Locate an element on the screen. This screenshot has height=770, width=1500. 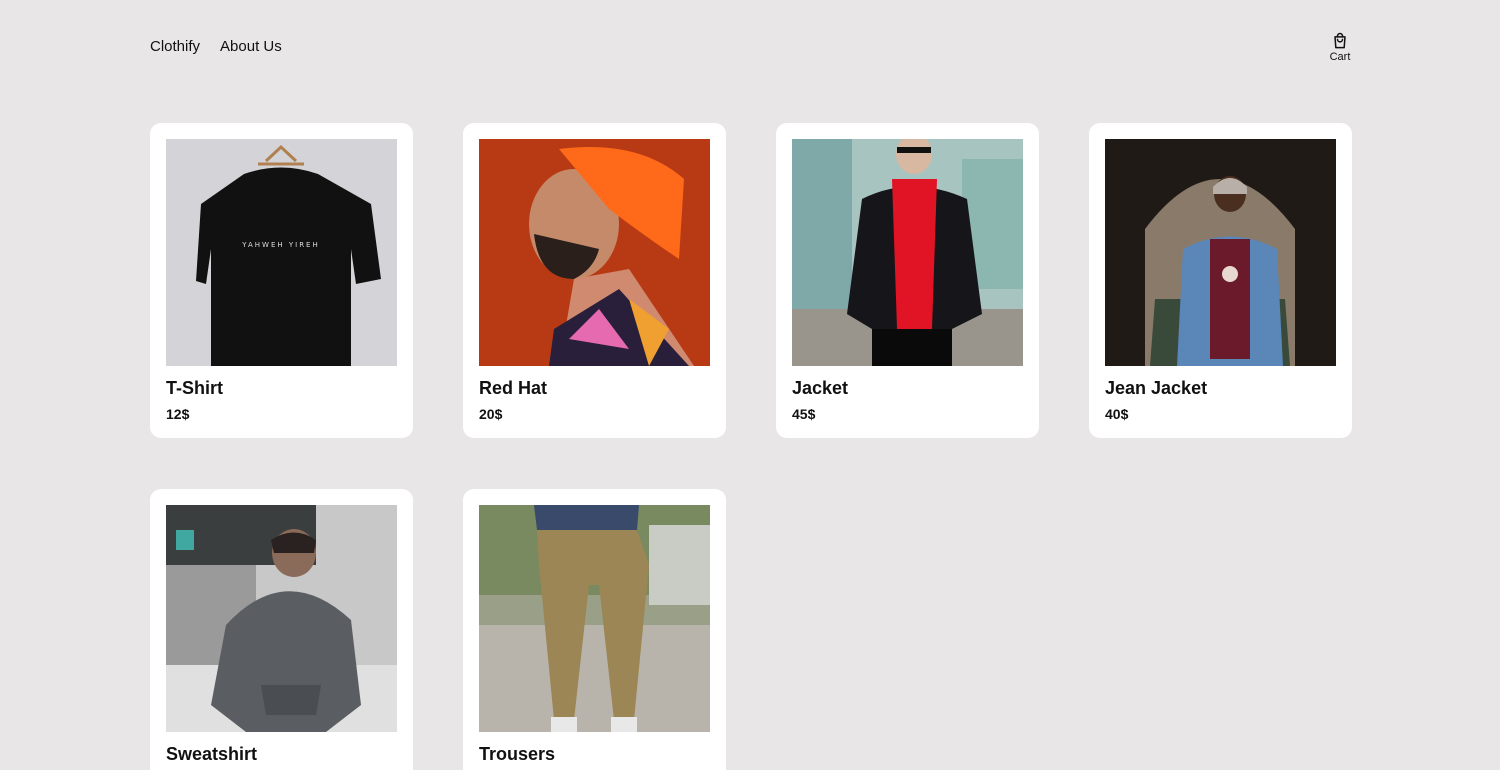
product-card: Jacket 45$ is located at coordinates (907, 280).